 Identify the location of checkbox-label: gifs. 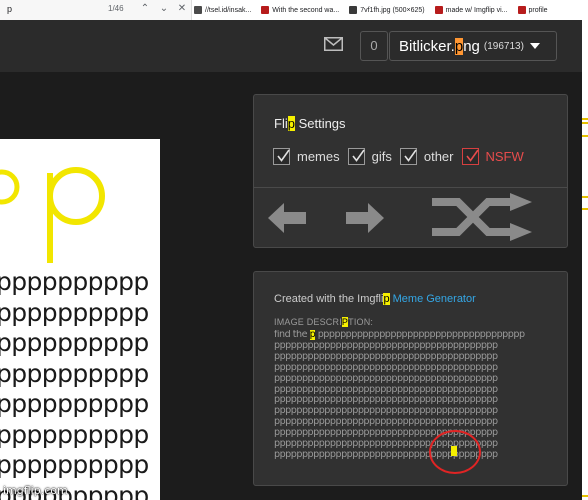
(381, 156).